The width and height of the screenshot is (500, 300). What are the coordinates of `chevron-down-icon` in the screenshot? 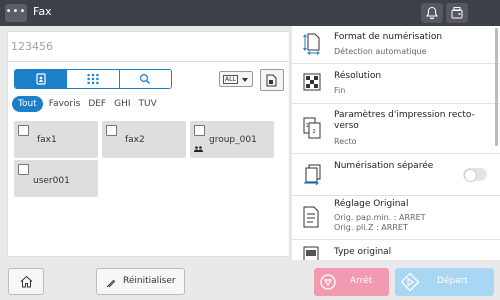 It's located at (245, 80).